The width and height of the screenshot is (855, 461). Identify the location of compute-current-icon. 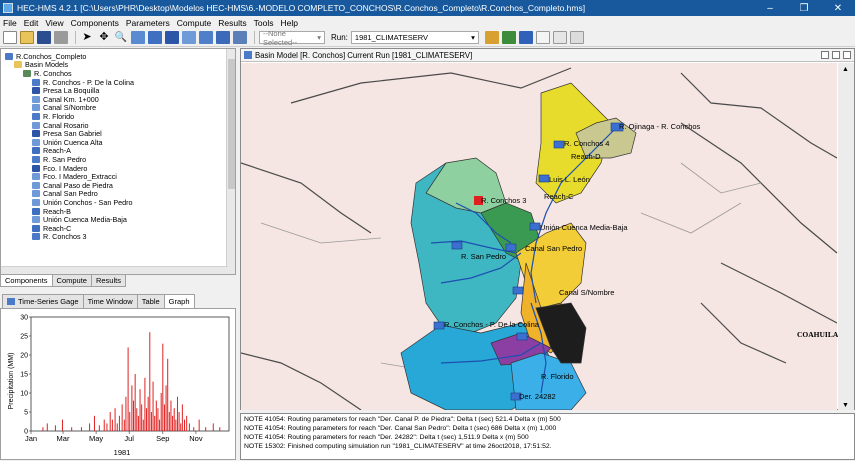
(491, 37).